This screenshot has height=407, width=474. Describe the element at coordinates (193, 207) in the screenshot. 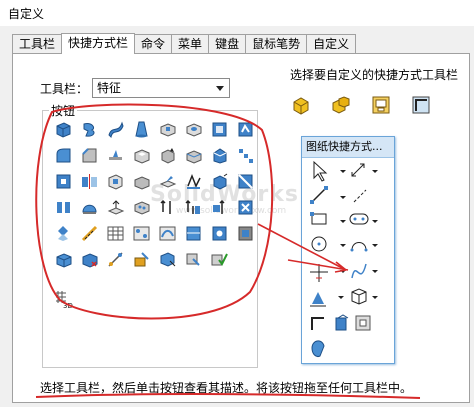

I see `extrude-up-icon` at that location.